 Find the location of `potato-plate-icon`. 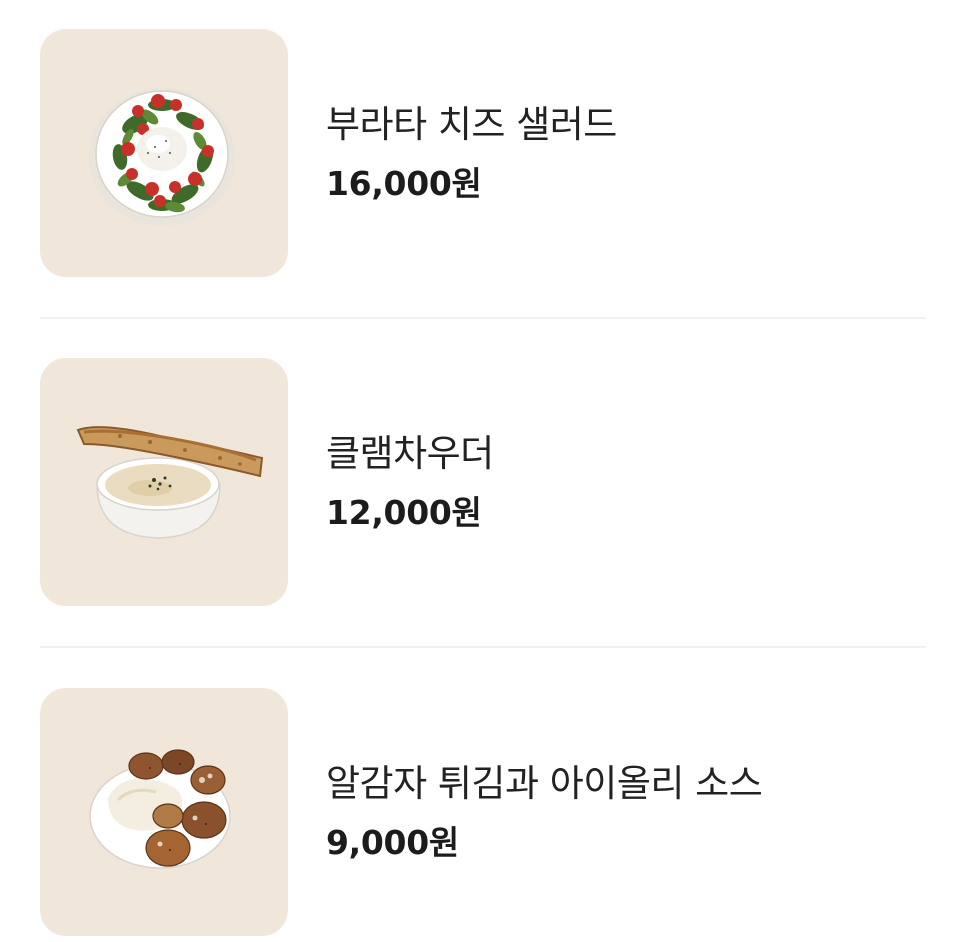

potato-plate-icon is located at coordinates (160, 809).